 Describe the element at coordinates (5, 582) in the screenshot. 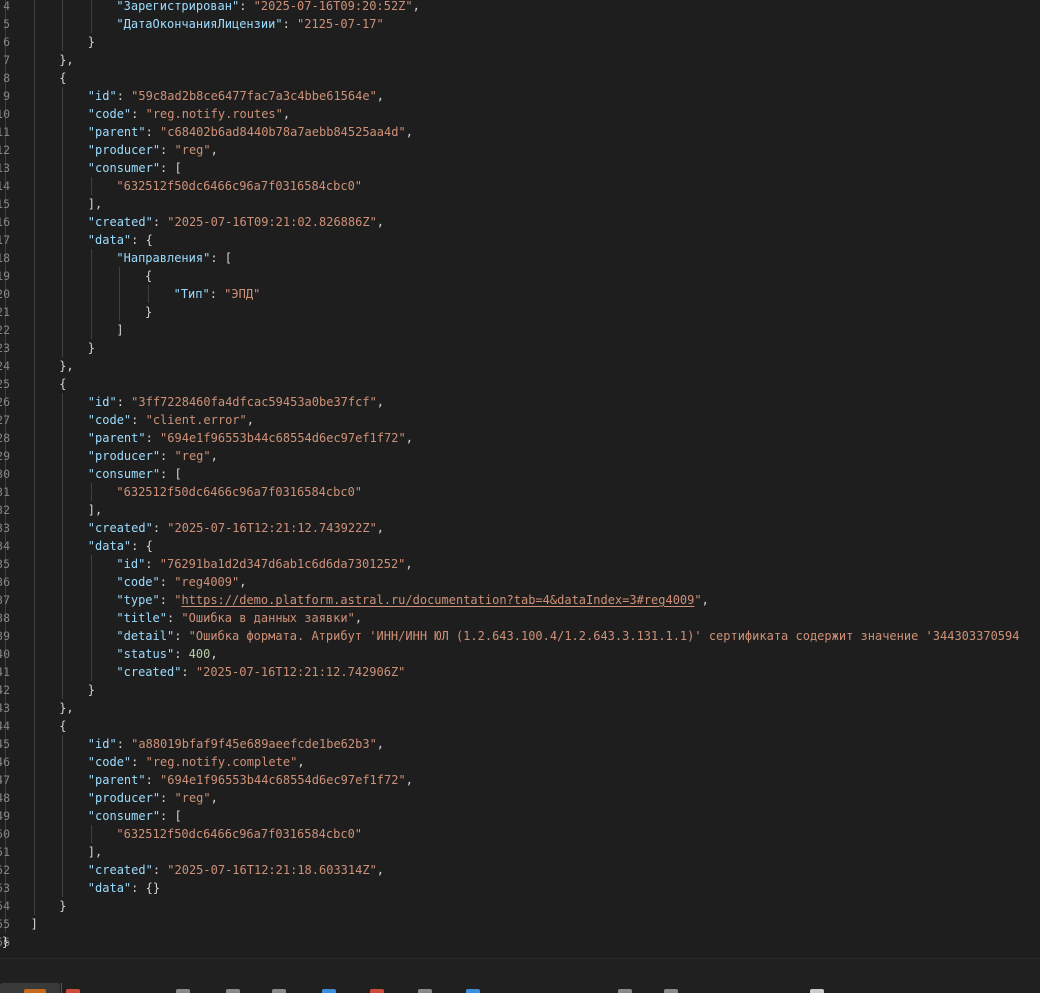

I see `line-number: 36` at that location.